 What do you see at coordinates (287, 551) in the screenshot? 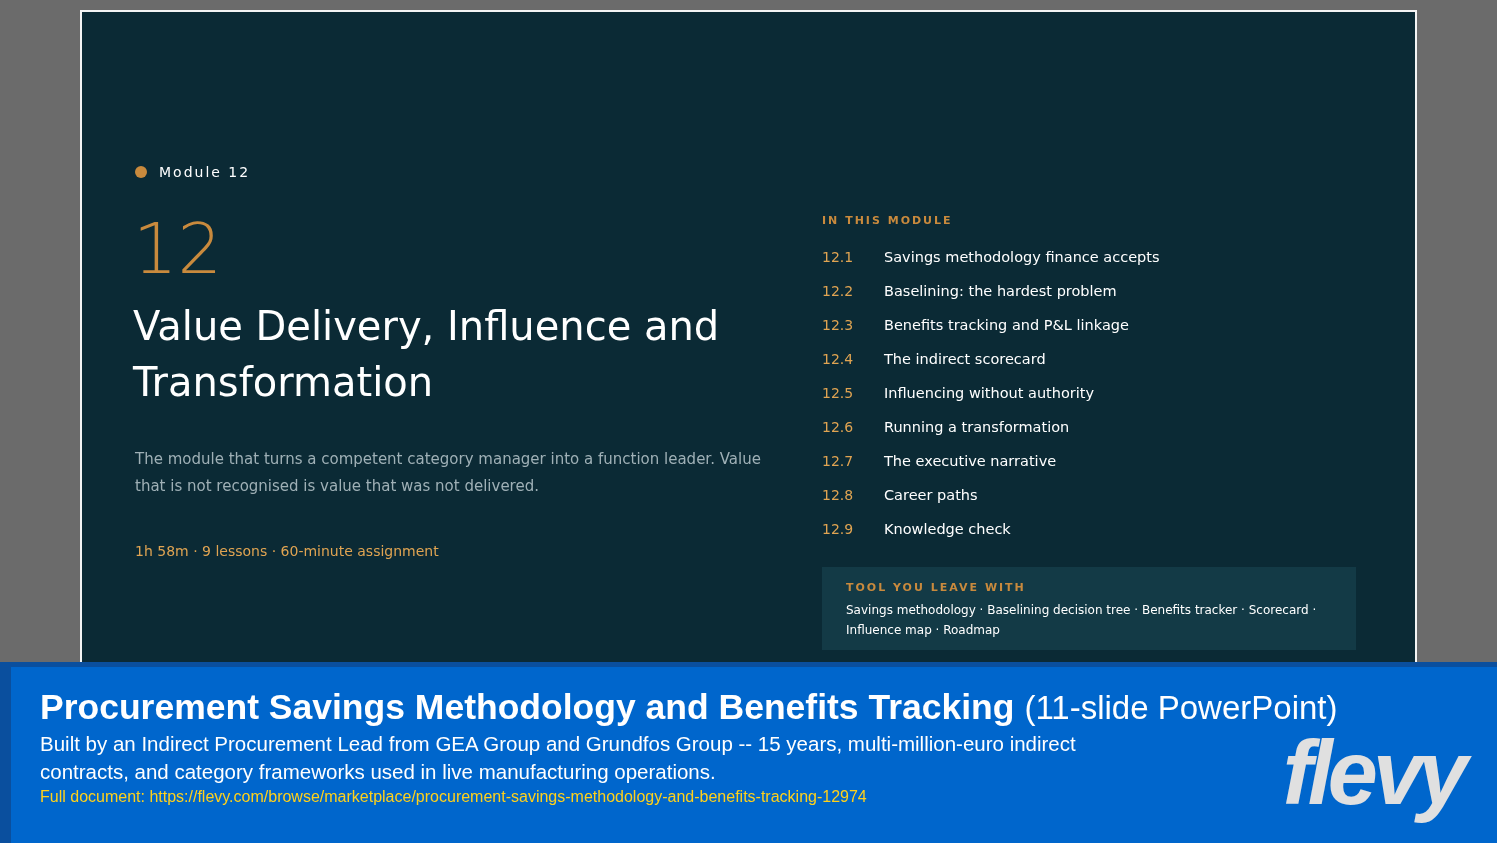
I see `module-meta: 1h 58m · 9 lessons · 60-minute assignment` at bounding box center [287, 551].